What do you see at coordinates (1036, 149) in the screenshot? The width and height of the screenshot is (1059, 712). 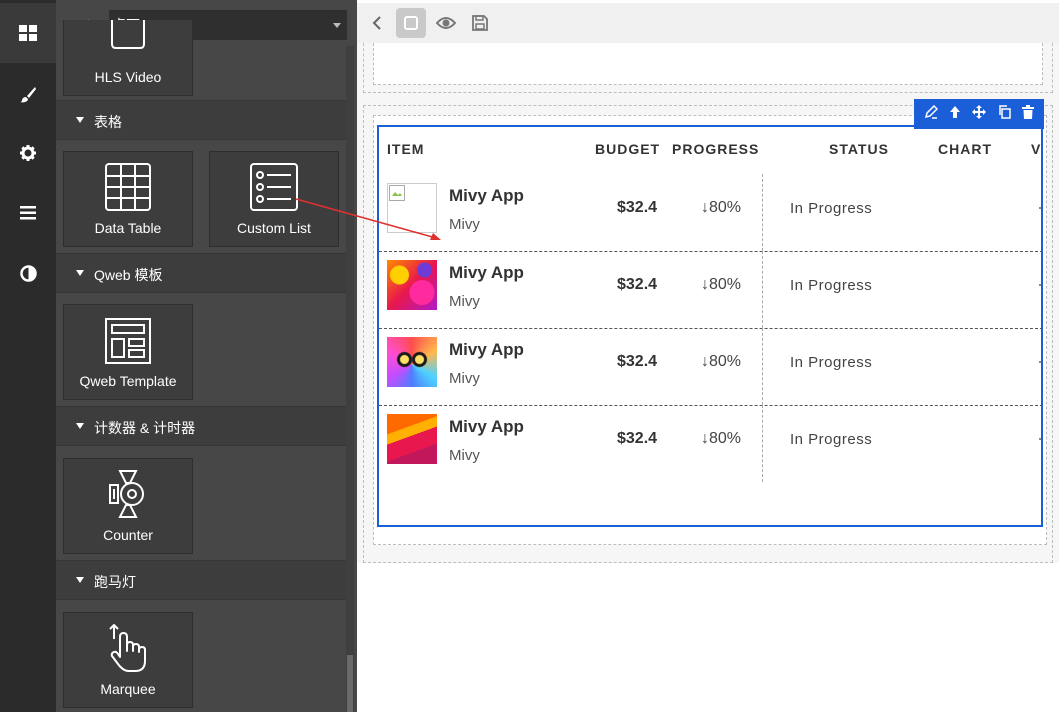 I see `column-header-view: VIE` at bounding box center [1036, 149].